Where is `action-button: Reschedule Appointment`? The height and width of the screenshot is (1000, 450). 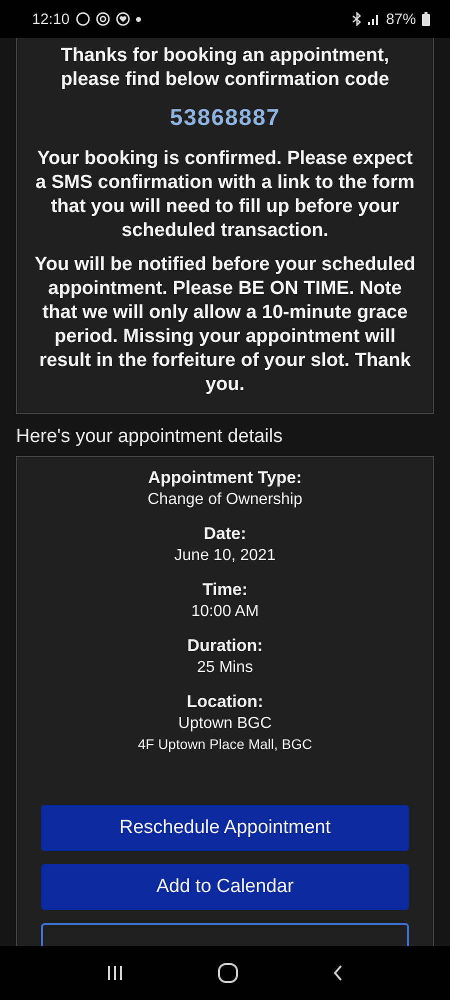 action-button: Reschedule Appointment is located at coordinates (225, 828).